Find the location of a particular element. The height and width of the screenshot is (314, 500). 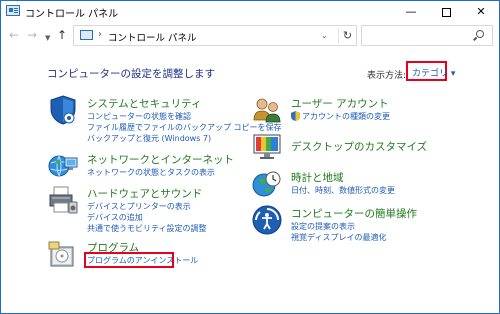

maximize-button is located at coordinates (446, 12).